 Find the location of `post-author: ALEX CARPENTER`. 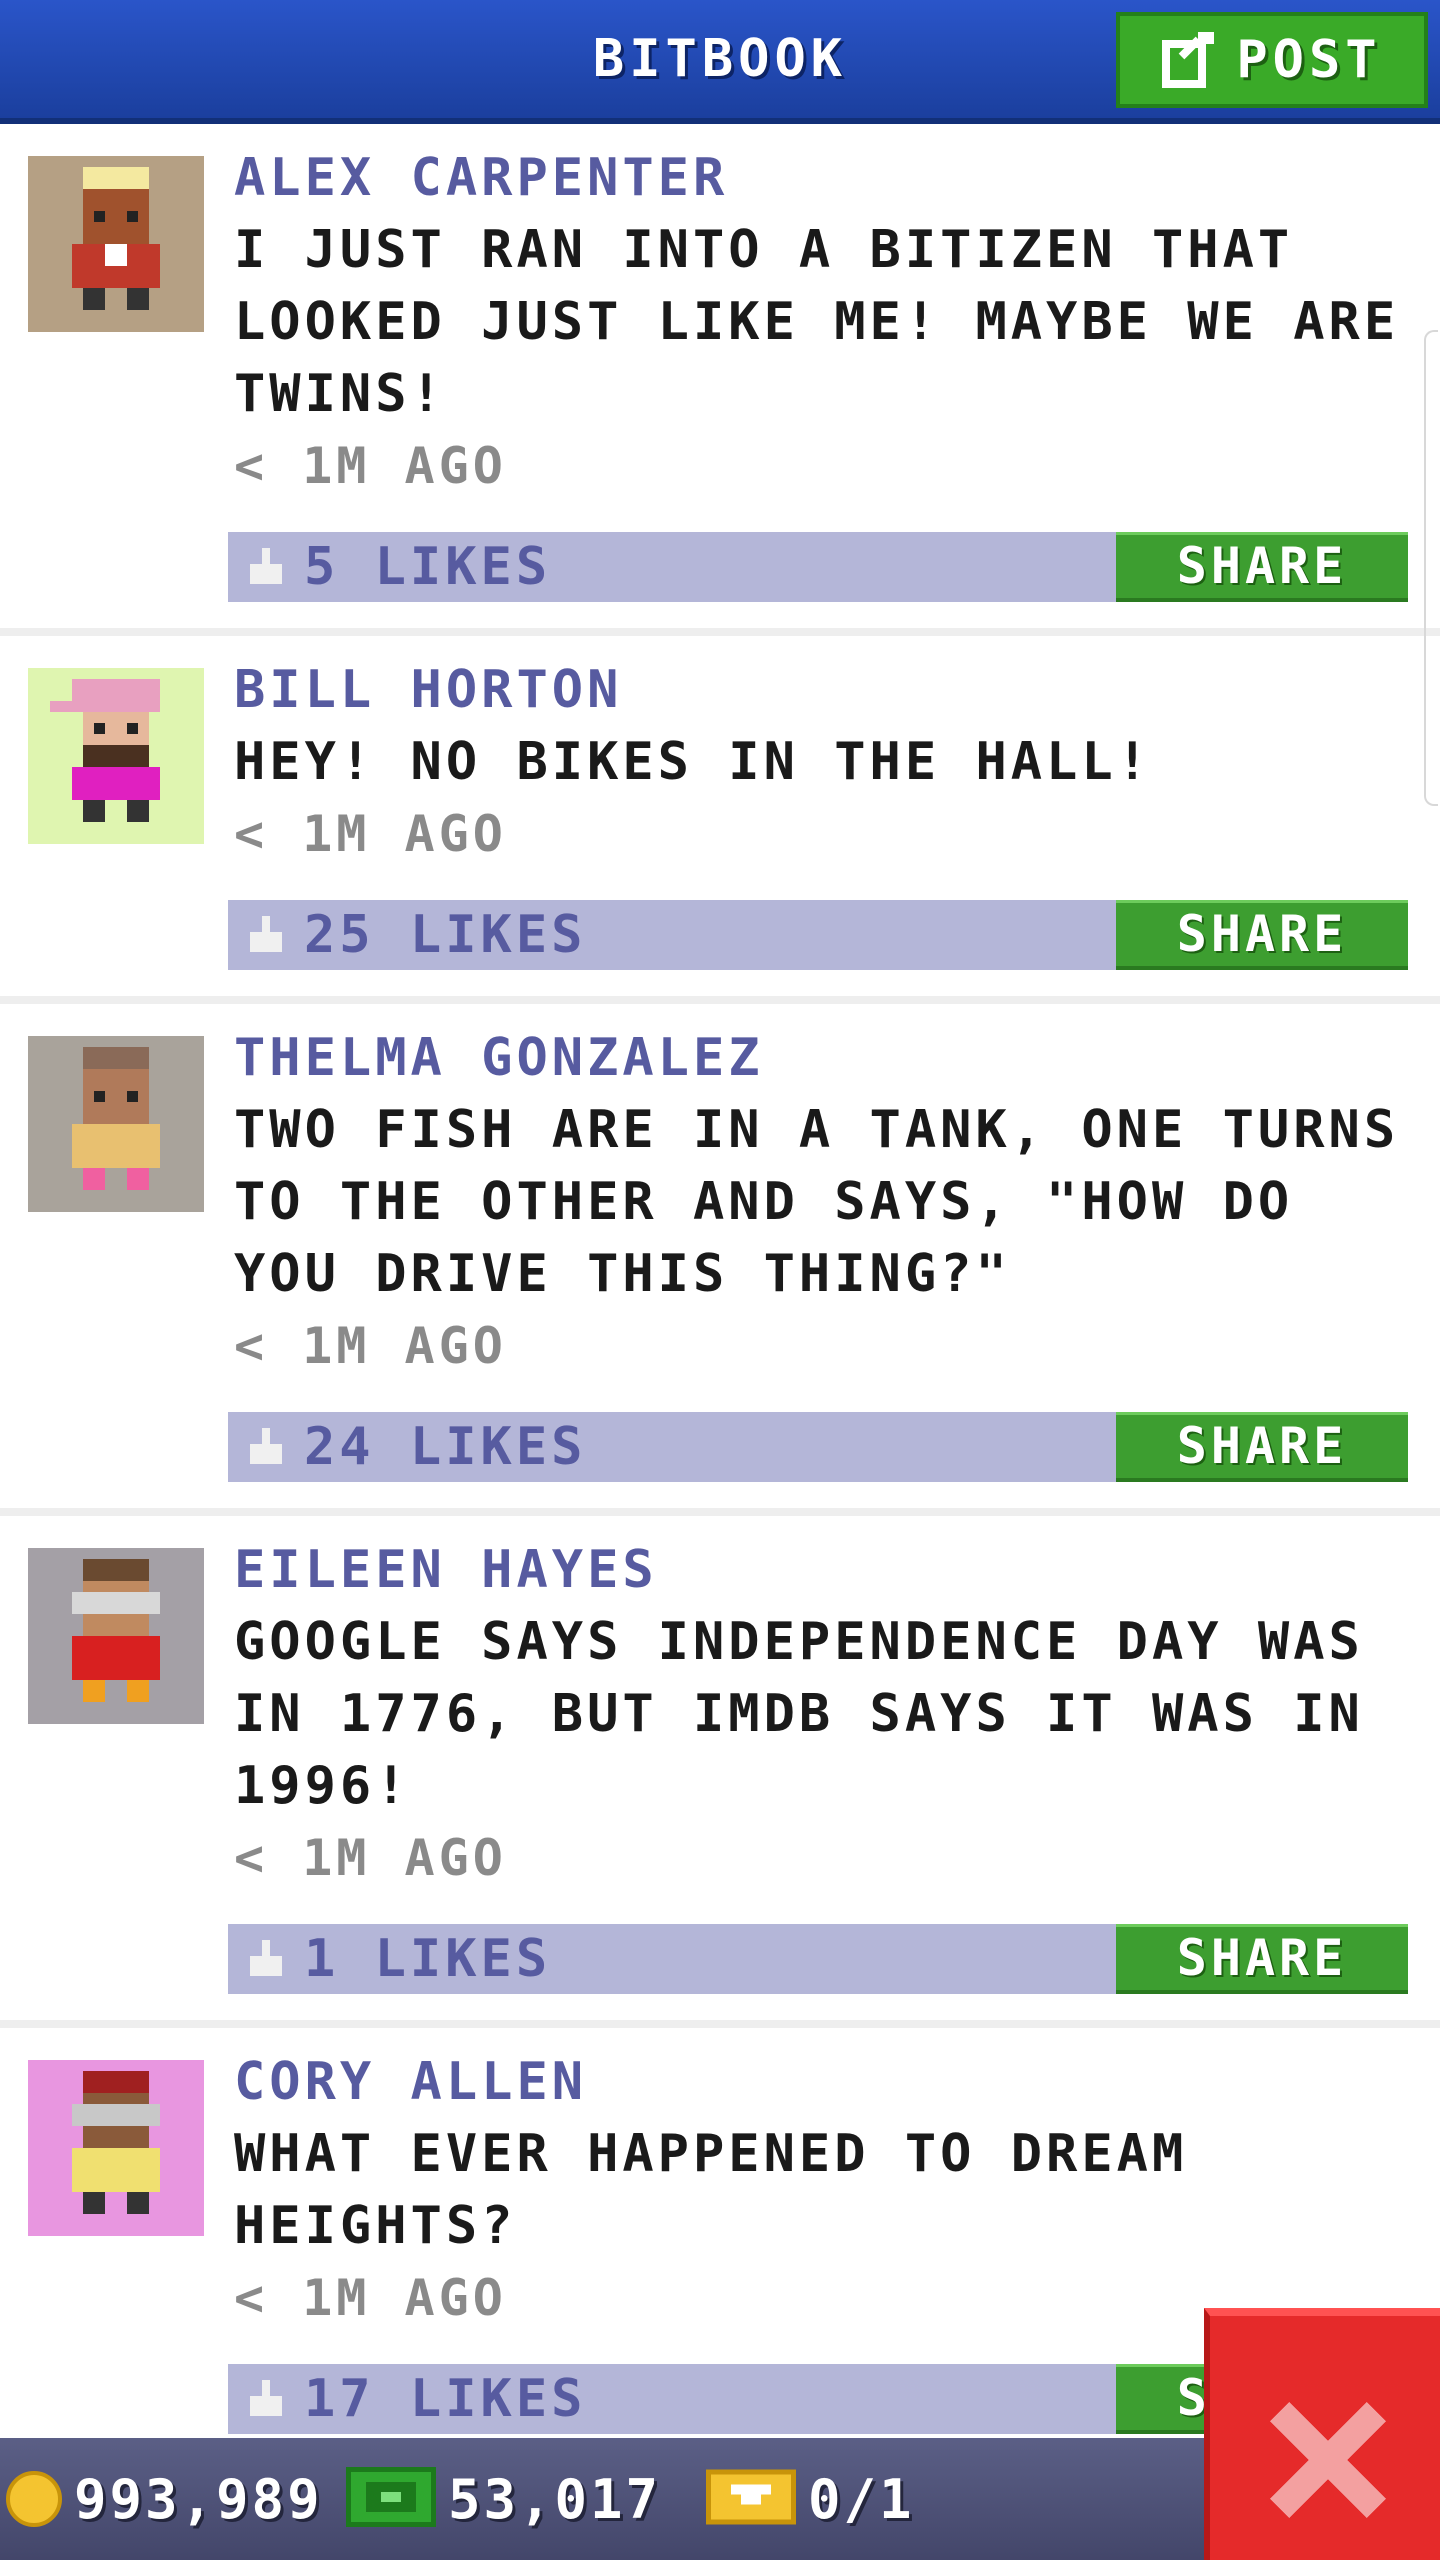

post-author: ALEX CARPENTER is located at coordinates (481, 178).